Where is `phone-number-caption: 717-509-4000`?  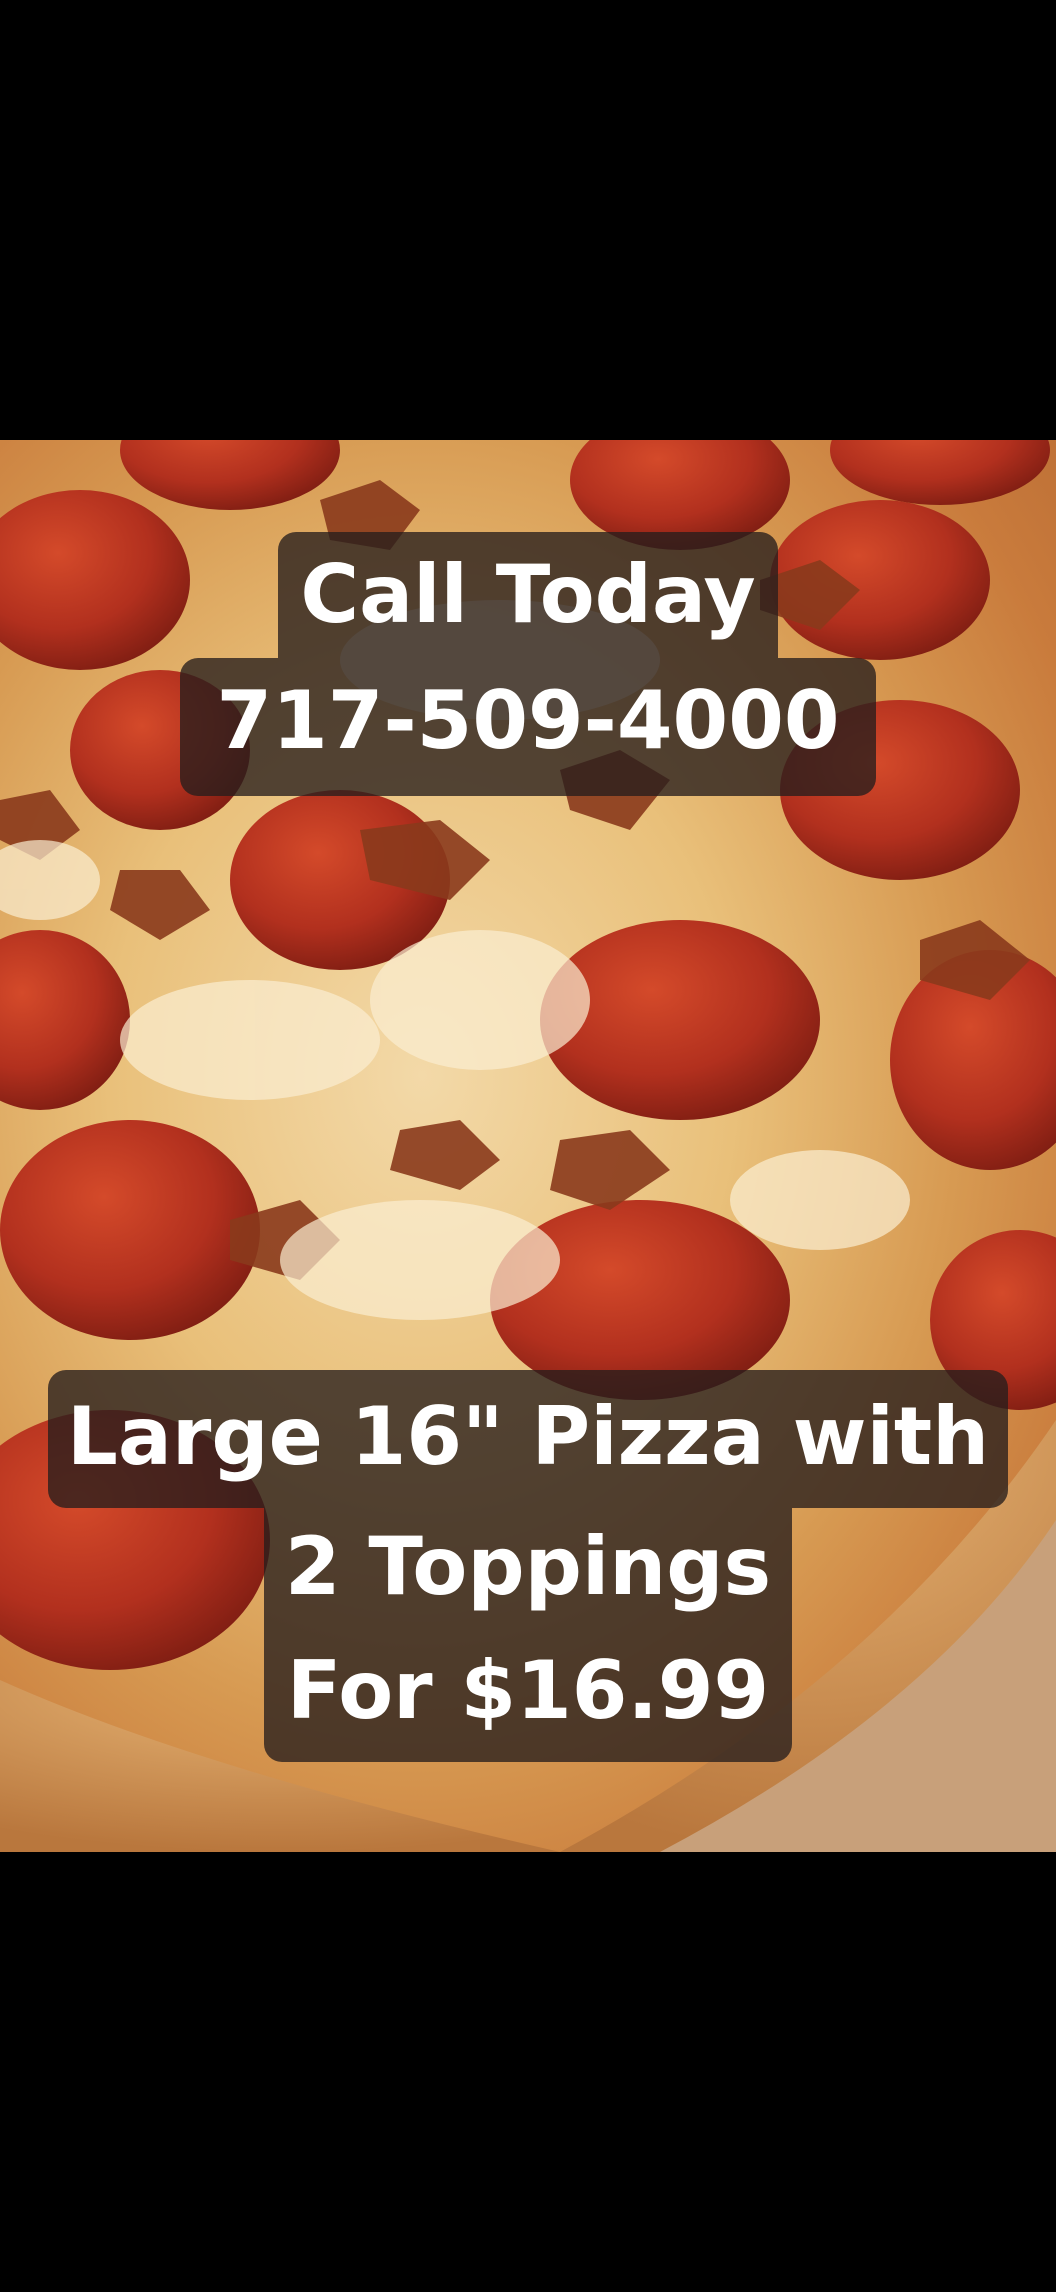 phone-number-caption: 717-509-4000 is located at coordinates (528, 727).